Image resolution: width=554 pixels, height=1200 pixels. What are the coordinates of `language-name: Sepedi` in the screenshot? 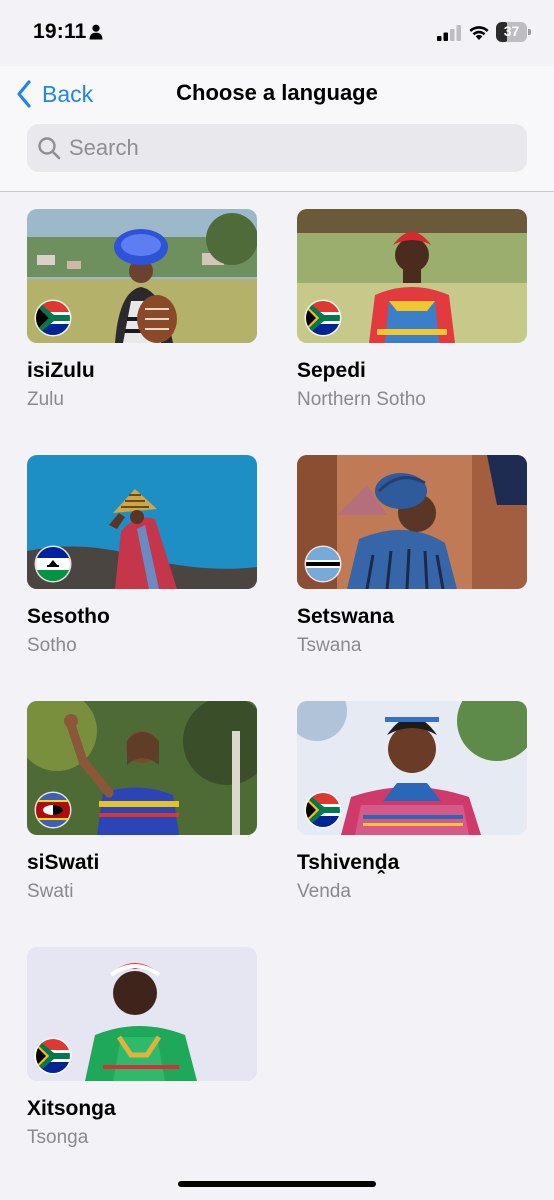 It's located at (331, 370).